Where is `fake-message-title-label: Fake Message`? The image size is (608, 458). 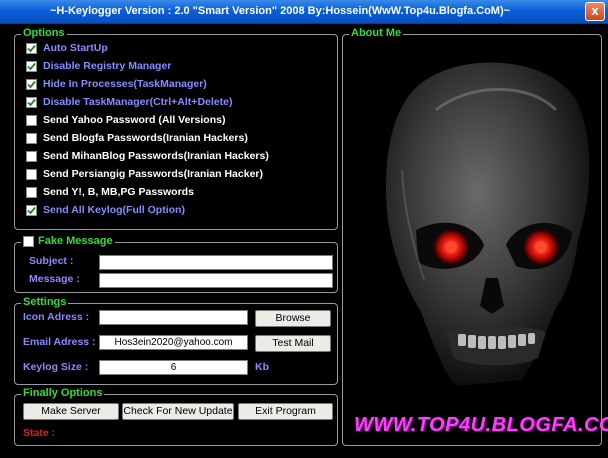
fake-message-title-label: Fake Message is located at coordinates (75, 241).